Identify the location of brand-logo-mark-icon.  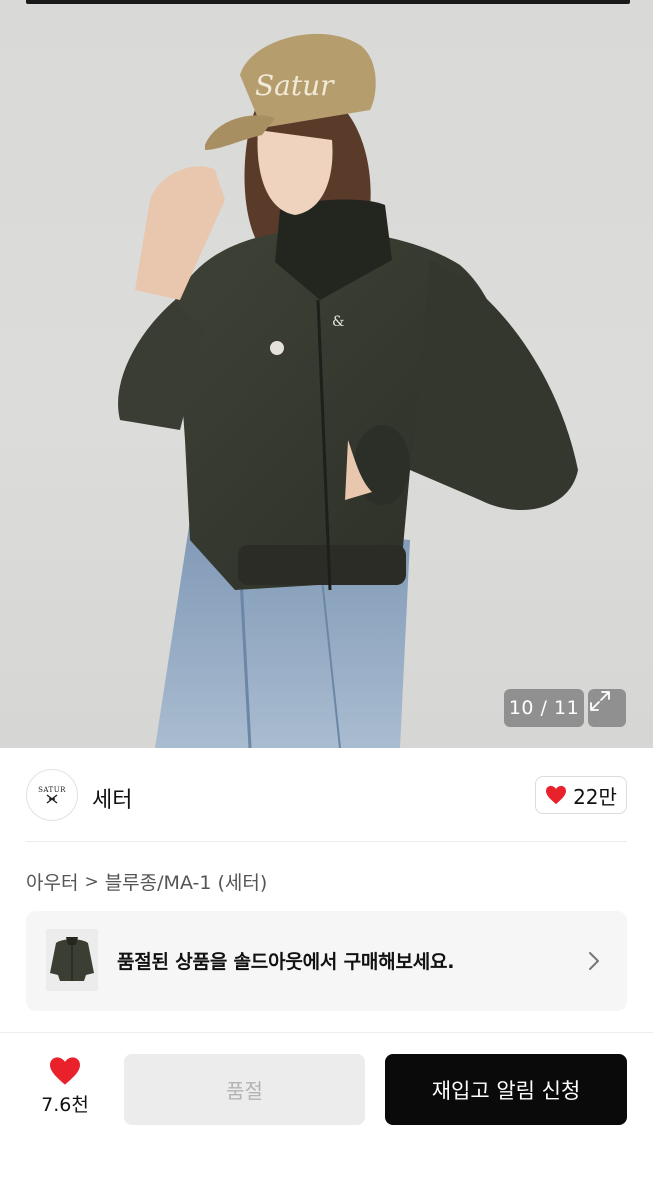
(52, 799).